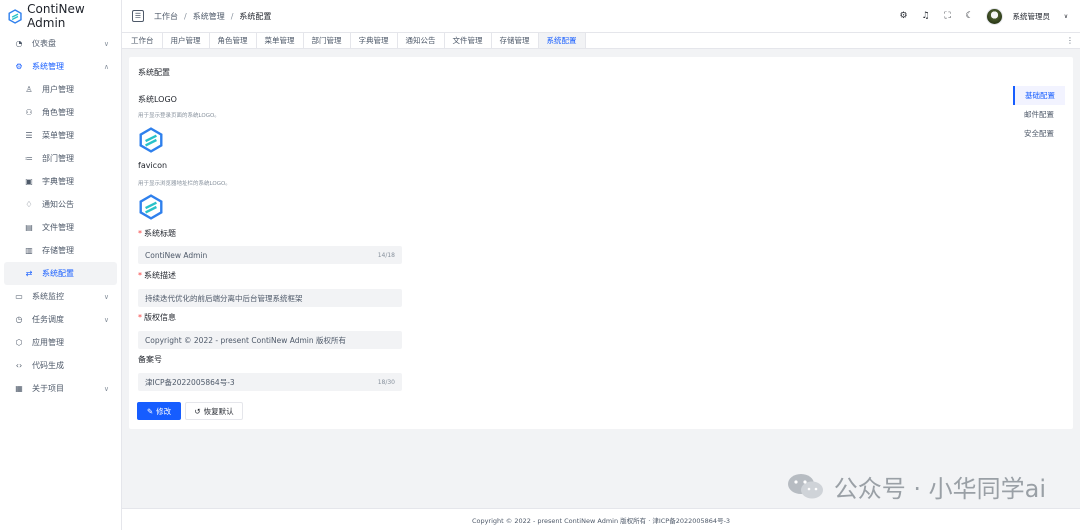 This screenshot has height=530, width=1080. I want to click on sidebar-item-files: ▤ 文件管理, so click(60, 227).